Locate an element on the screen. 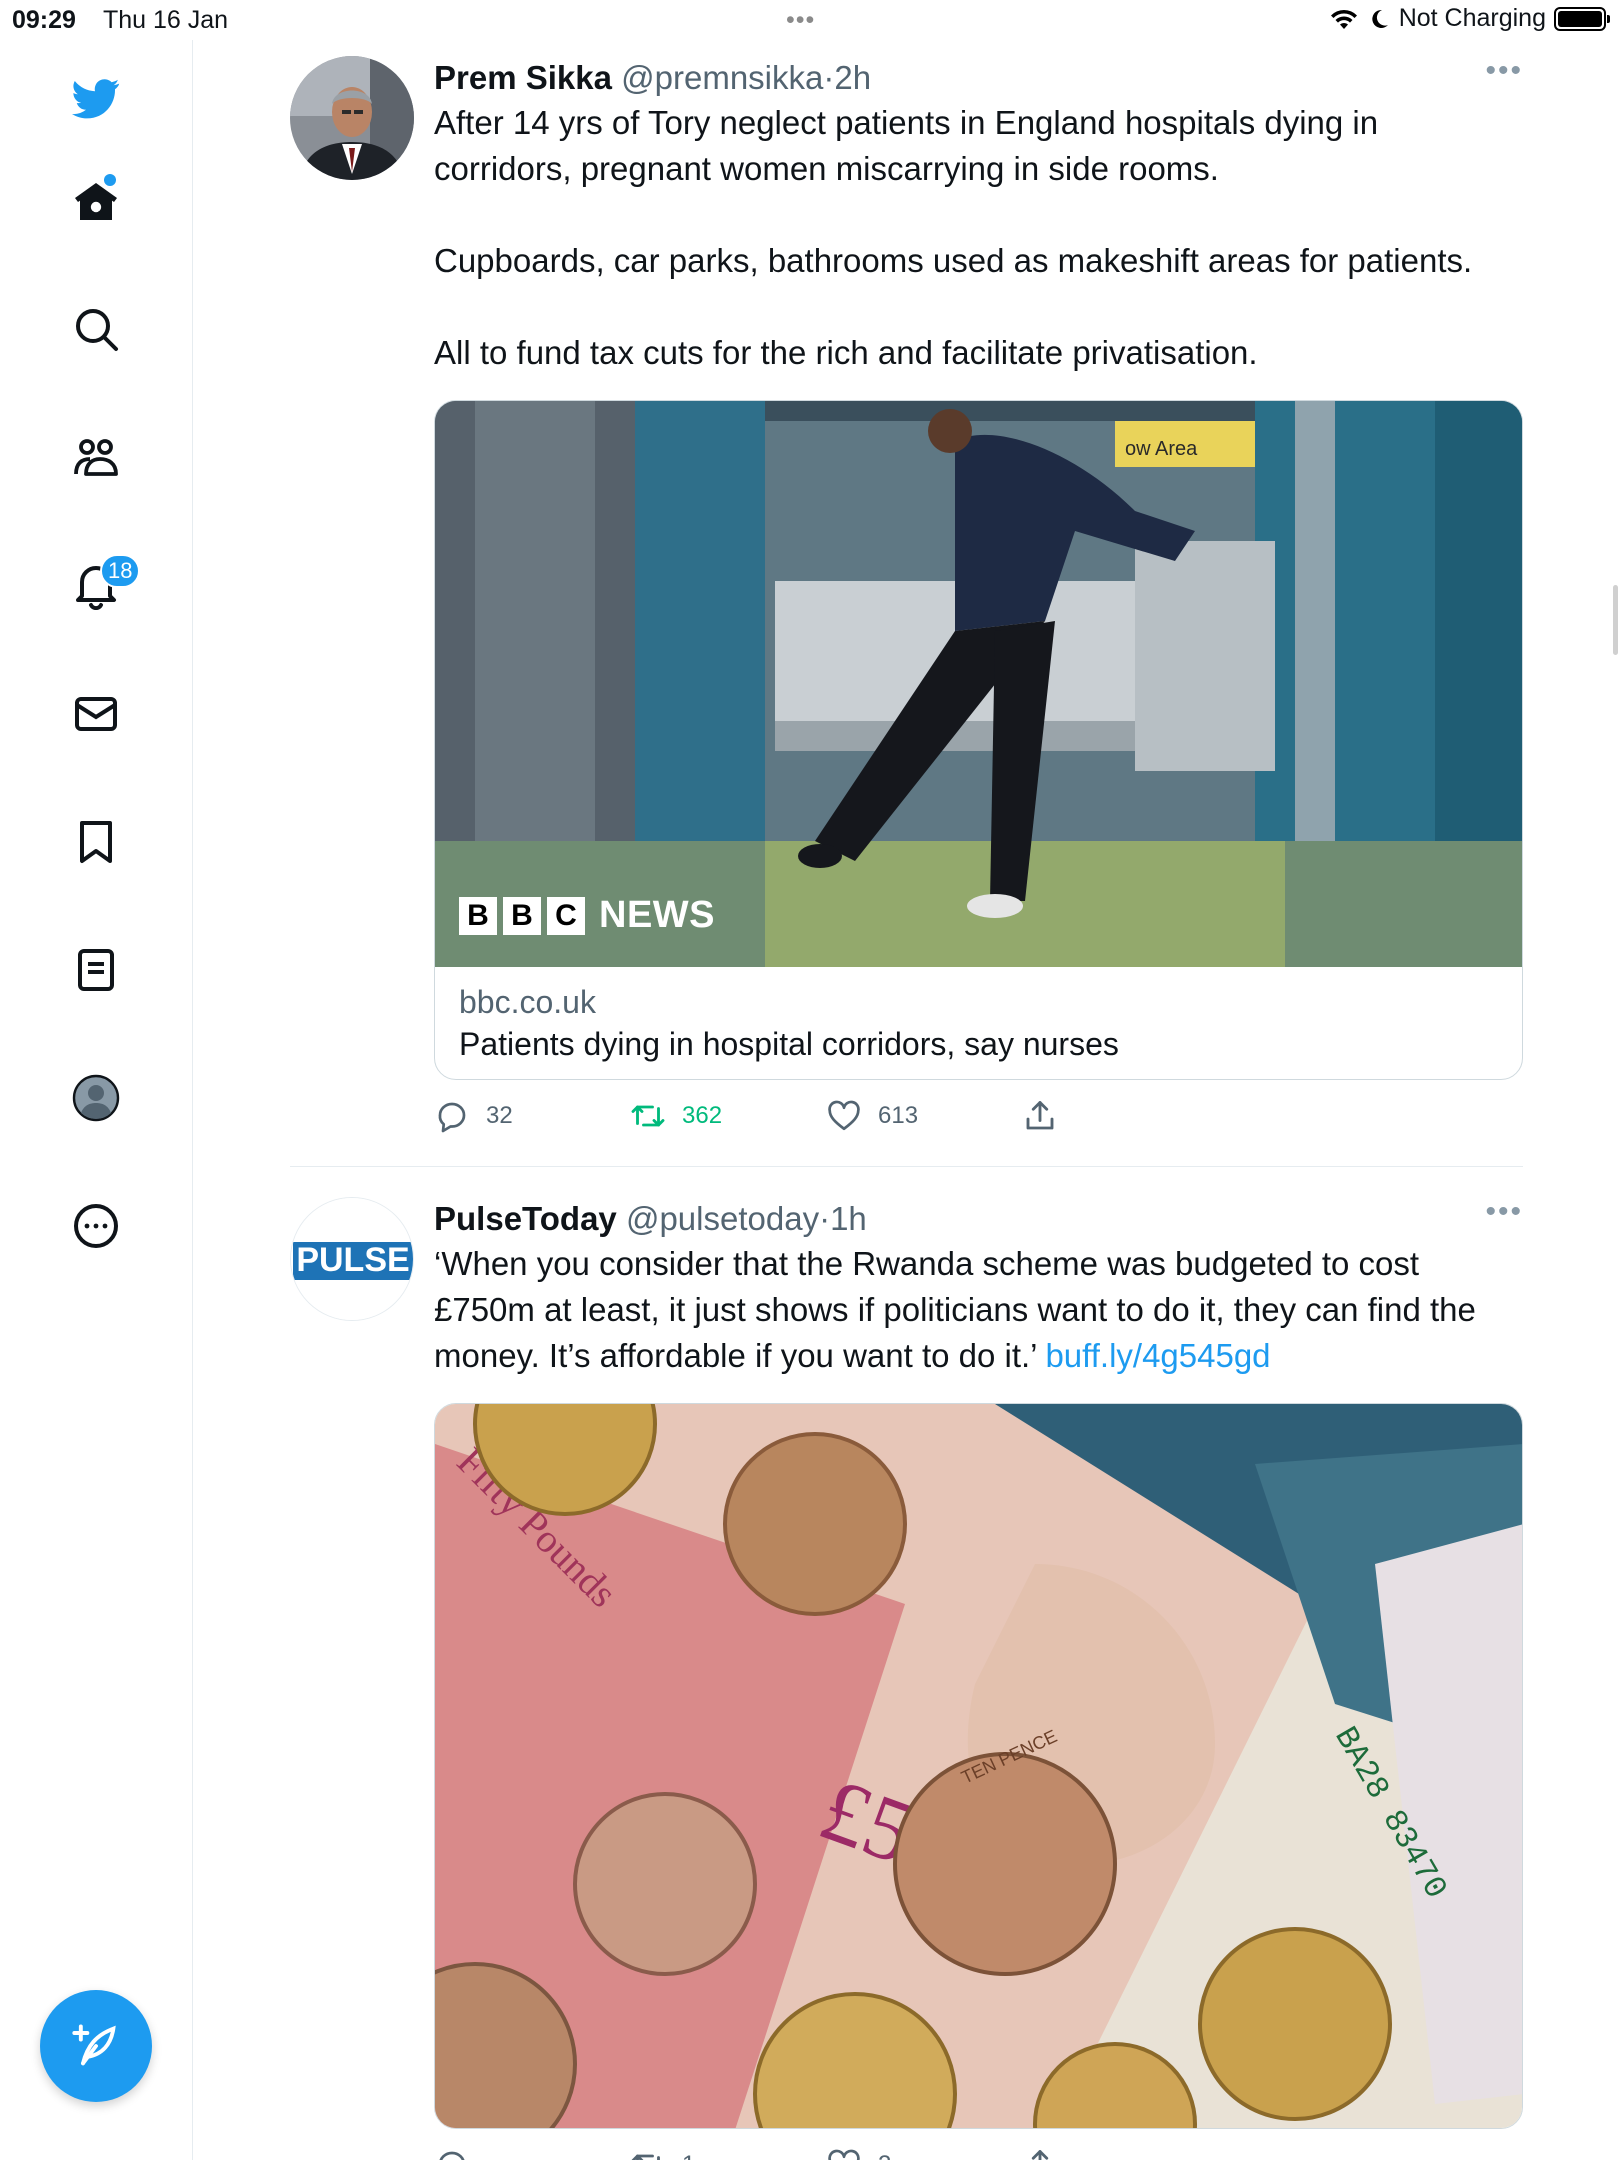 The image size is (1620, 2160). tweet-actions: 32 362 613 is located at coordinates (978, 1128).